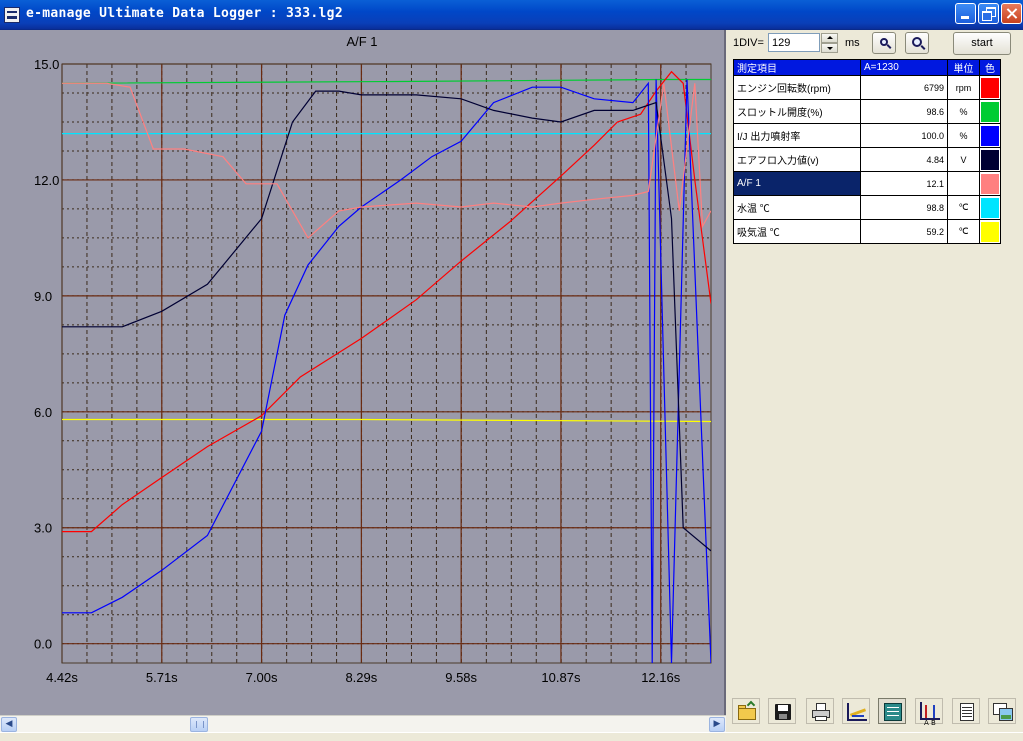  I want to click on table-row: エアフロ入力値(v) 4.84 V, so click(867, 159).